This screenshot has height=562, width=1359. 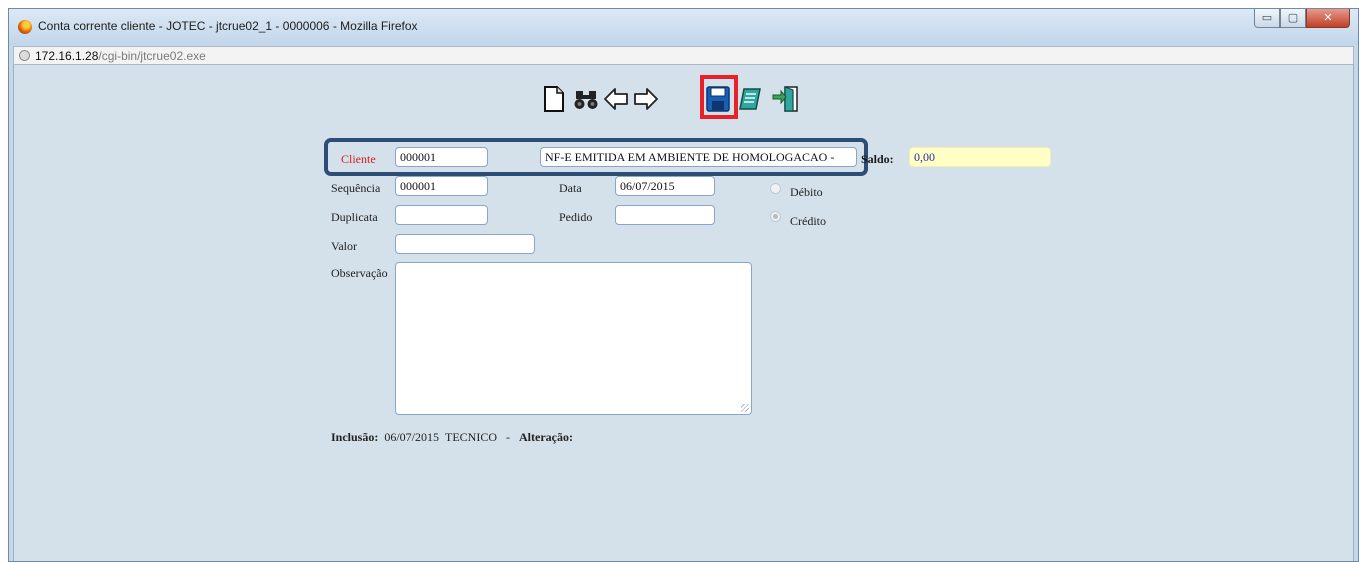 I want to click on close-button: ✕, so click(x=1328, y=18).